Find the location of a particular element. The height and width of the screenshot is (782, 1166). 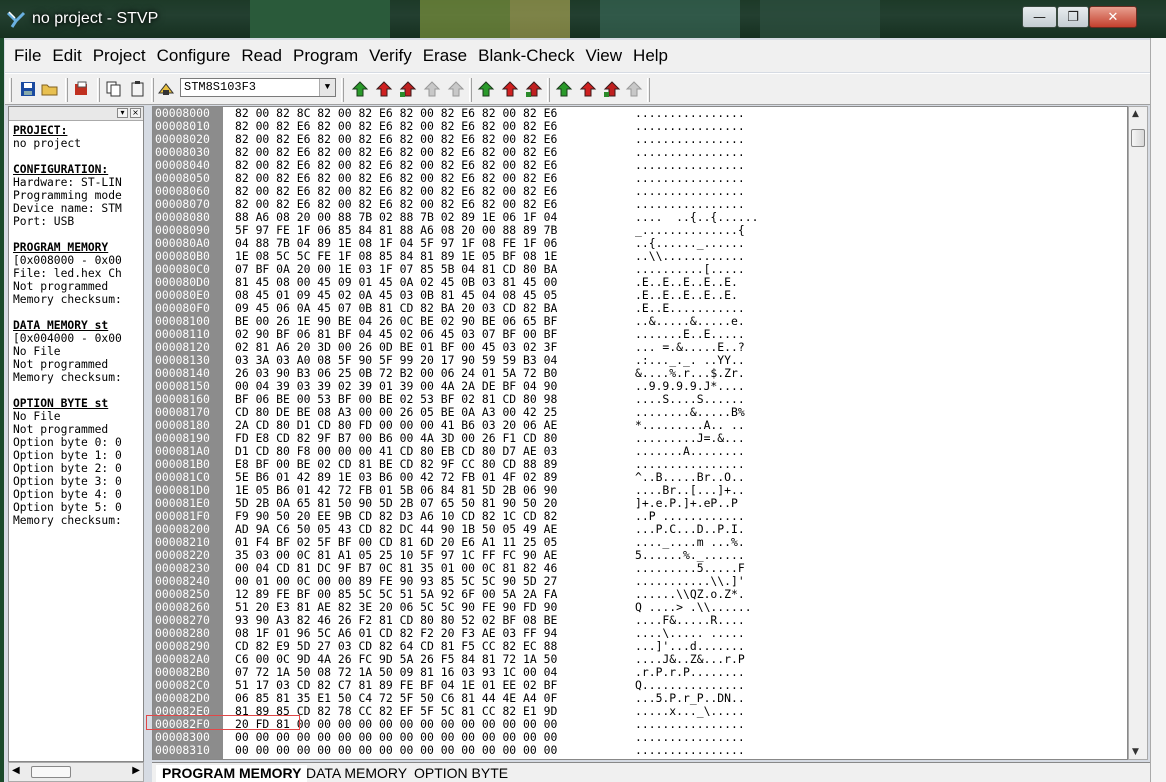

tab-option-byte: OPTION BYTE is located at coordinates (461, 773).